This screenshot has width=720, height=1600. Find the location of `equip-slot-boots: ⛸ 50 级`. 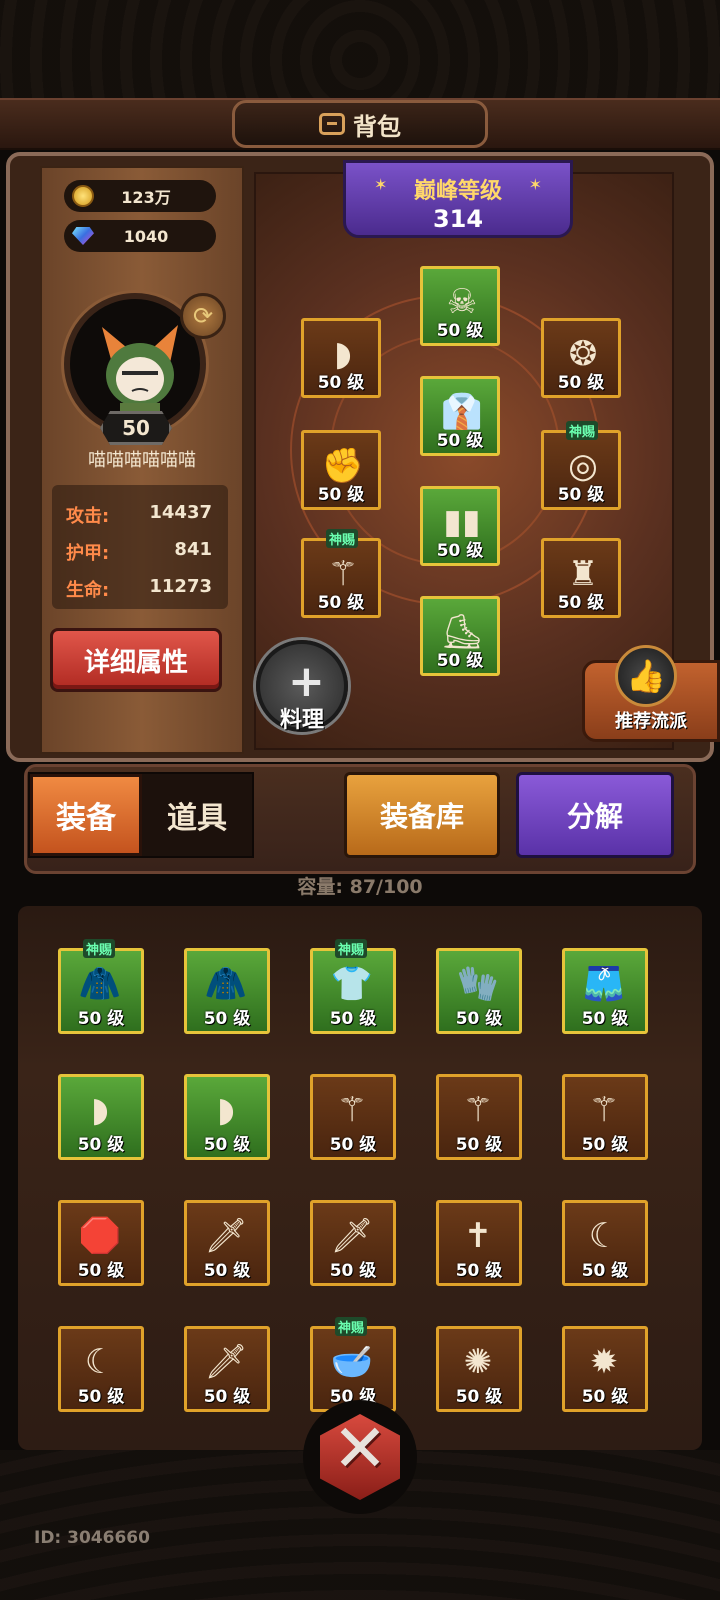

equip-slot-boots: ⛸ 50 级 is located at coordinates (460, 636).